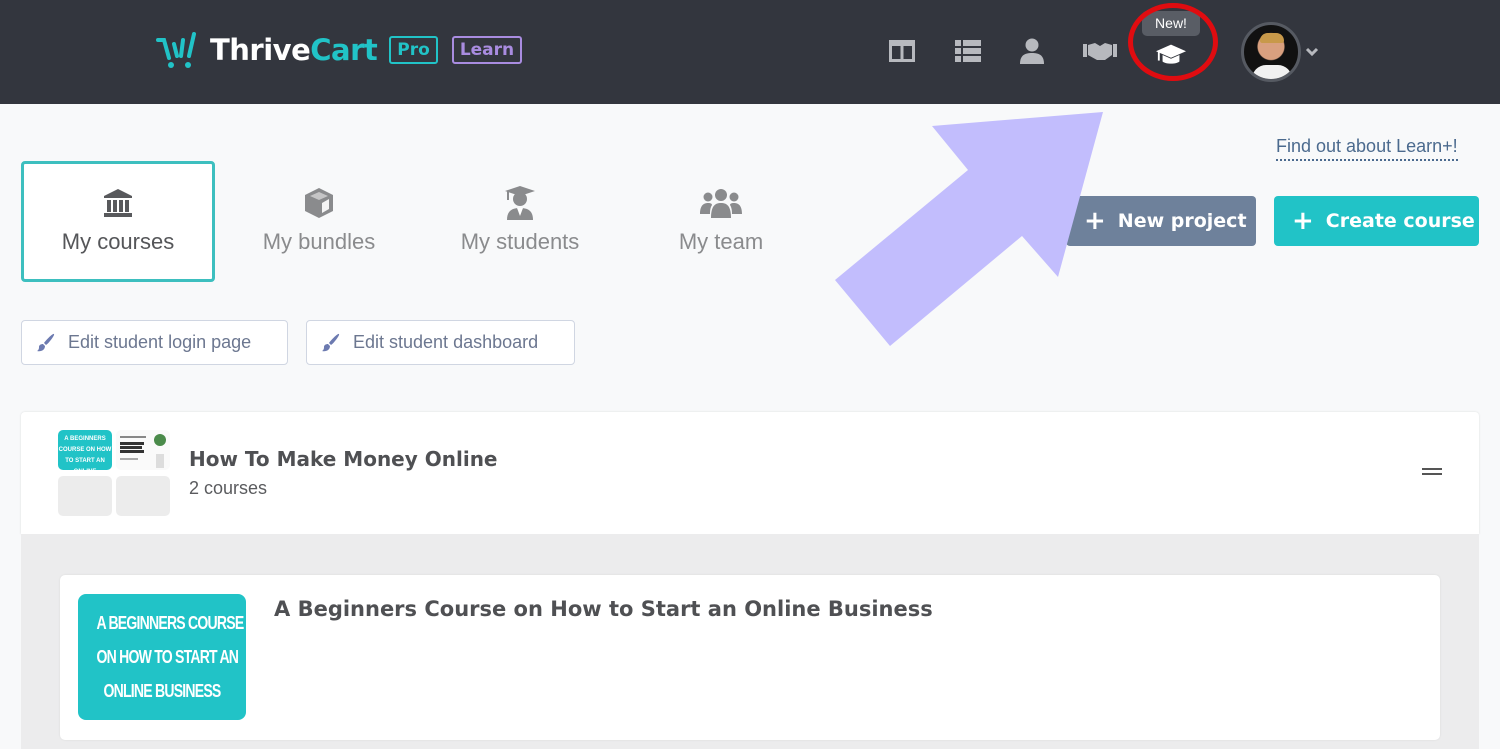  What do you see at coordinates (487, 50) in the screenshot?
I see `learn-badge: Learn` at bounding box center [487, 50].